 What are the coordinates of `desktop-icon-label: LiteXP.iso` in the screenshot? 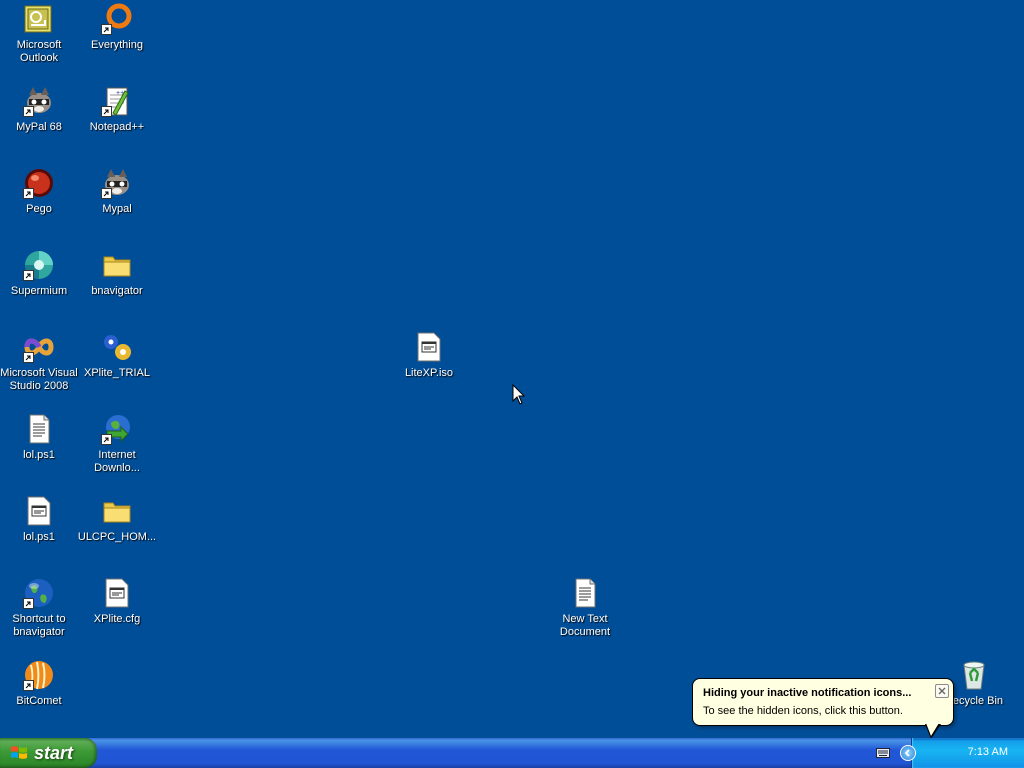 It's located at (429, 373).